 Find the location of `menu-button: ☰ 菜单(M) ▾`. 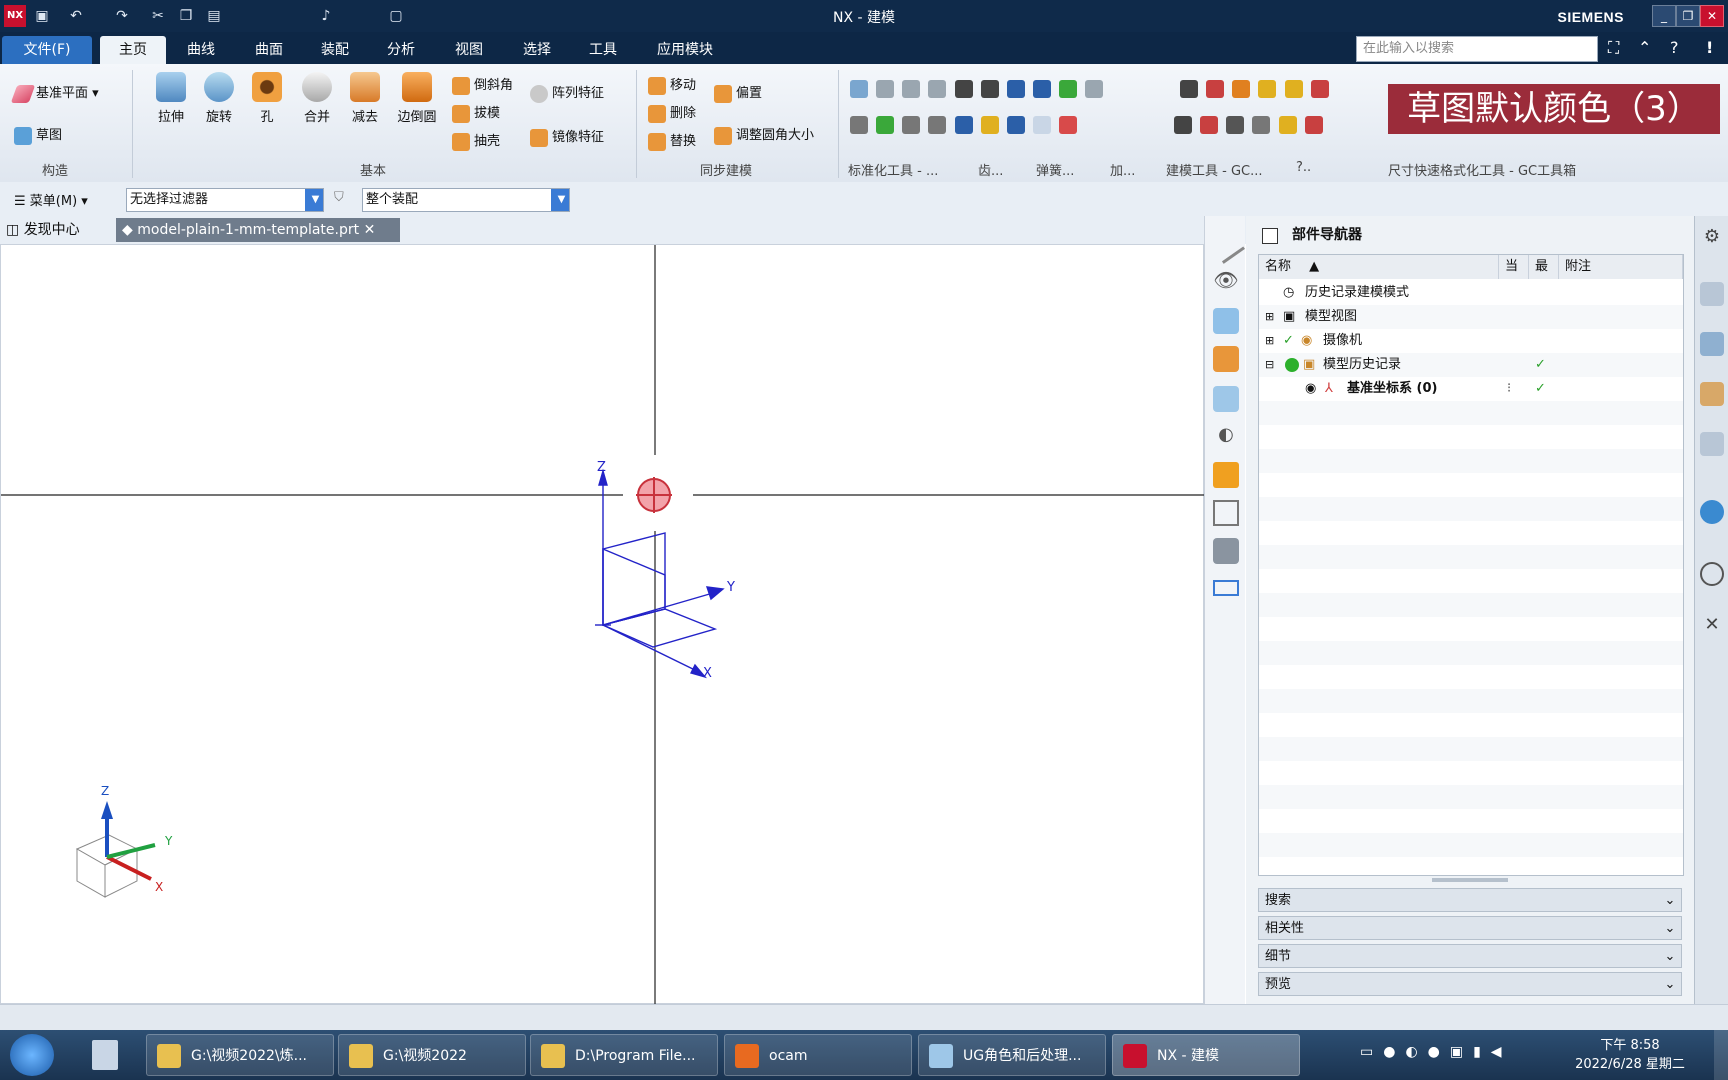

menu-button: ☰ 菜单(M) ▾ is located at coordinates (51, 199).